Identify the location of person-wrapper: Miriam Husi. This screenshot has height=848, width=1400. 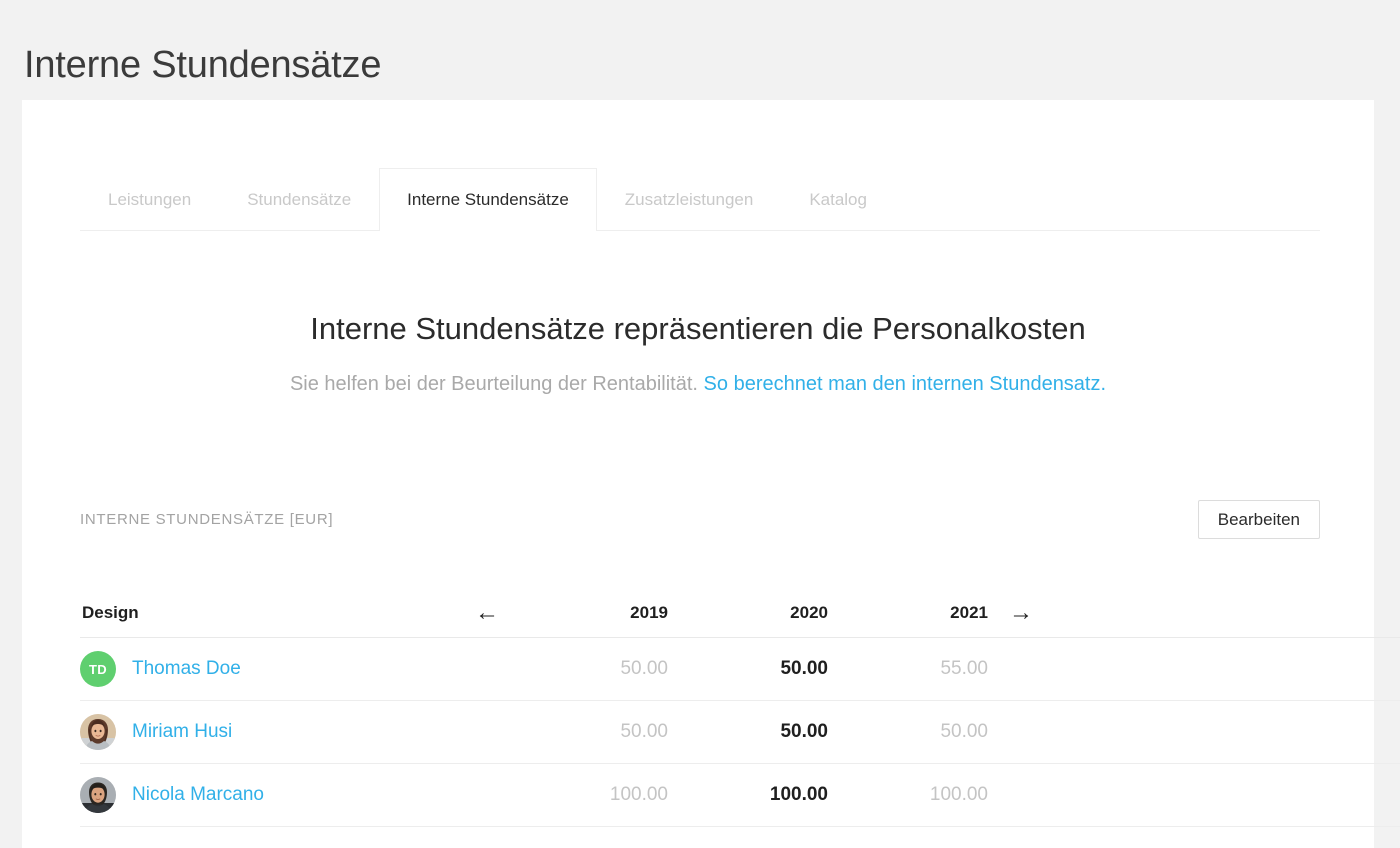
(270, 732).